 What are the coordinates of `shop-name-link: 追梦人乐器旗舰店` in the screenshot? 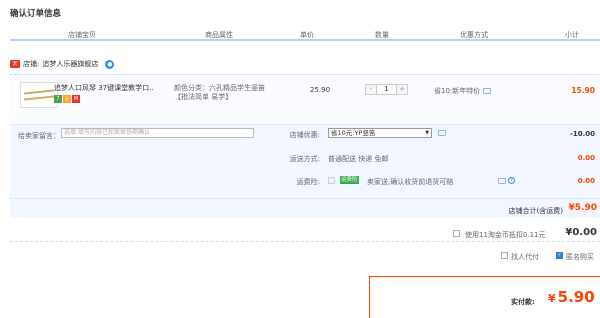 It's located at (70, 64).